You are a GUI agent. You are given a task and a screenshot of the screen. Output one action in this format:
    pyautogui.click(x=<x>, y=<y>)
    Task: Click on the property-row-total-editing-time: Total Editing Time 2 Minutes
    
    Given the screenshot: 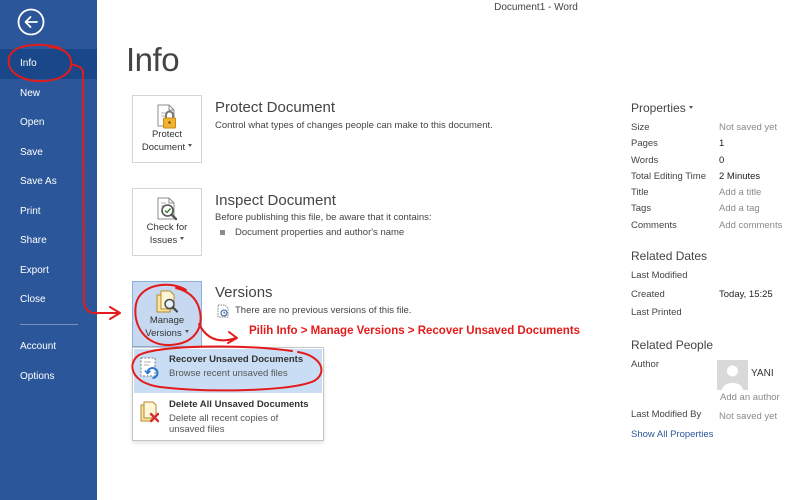 What is the action you would take?
    pyautogui.click(x=713, y=177)
    